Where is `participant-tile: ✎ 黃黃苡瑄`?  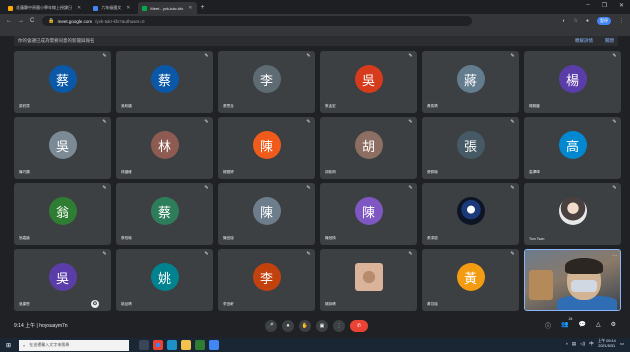
participant-tile: ✎ 黃黃苡瑄 is located at coordinates (470, 280).